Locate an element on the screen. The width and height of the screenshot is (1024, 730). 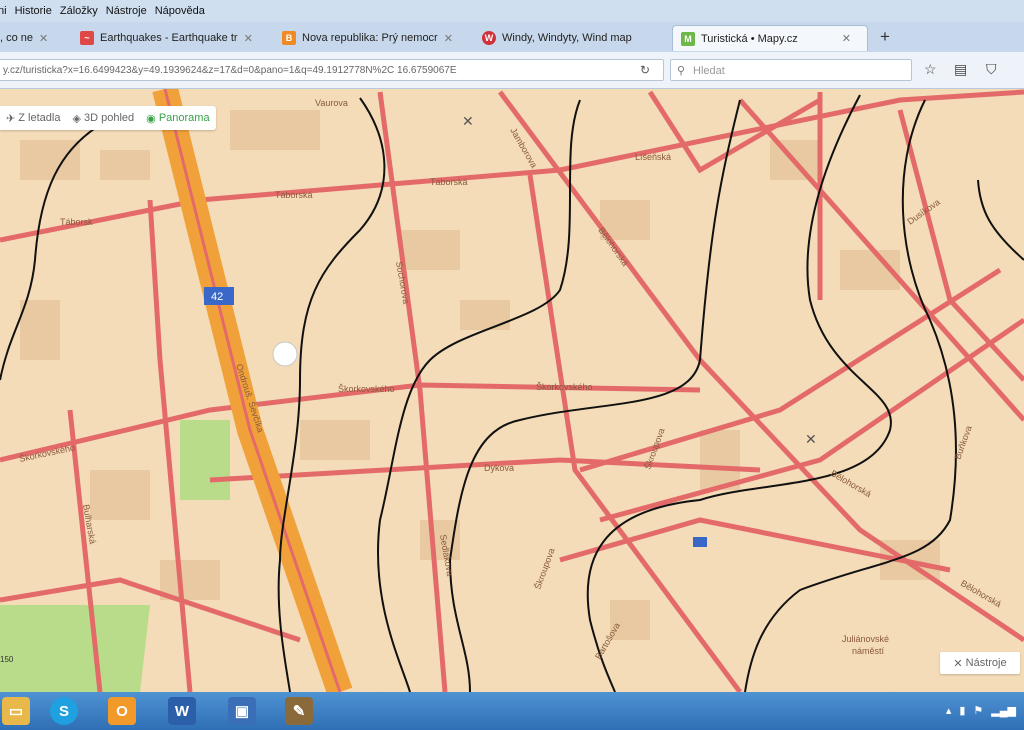
3d-view-button: ◈ 3D pohled is located at coordinates (103, 118).